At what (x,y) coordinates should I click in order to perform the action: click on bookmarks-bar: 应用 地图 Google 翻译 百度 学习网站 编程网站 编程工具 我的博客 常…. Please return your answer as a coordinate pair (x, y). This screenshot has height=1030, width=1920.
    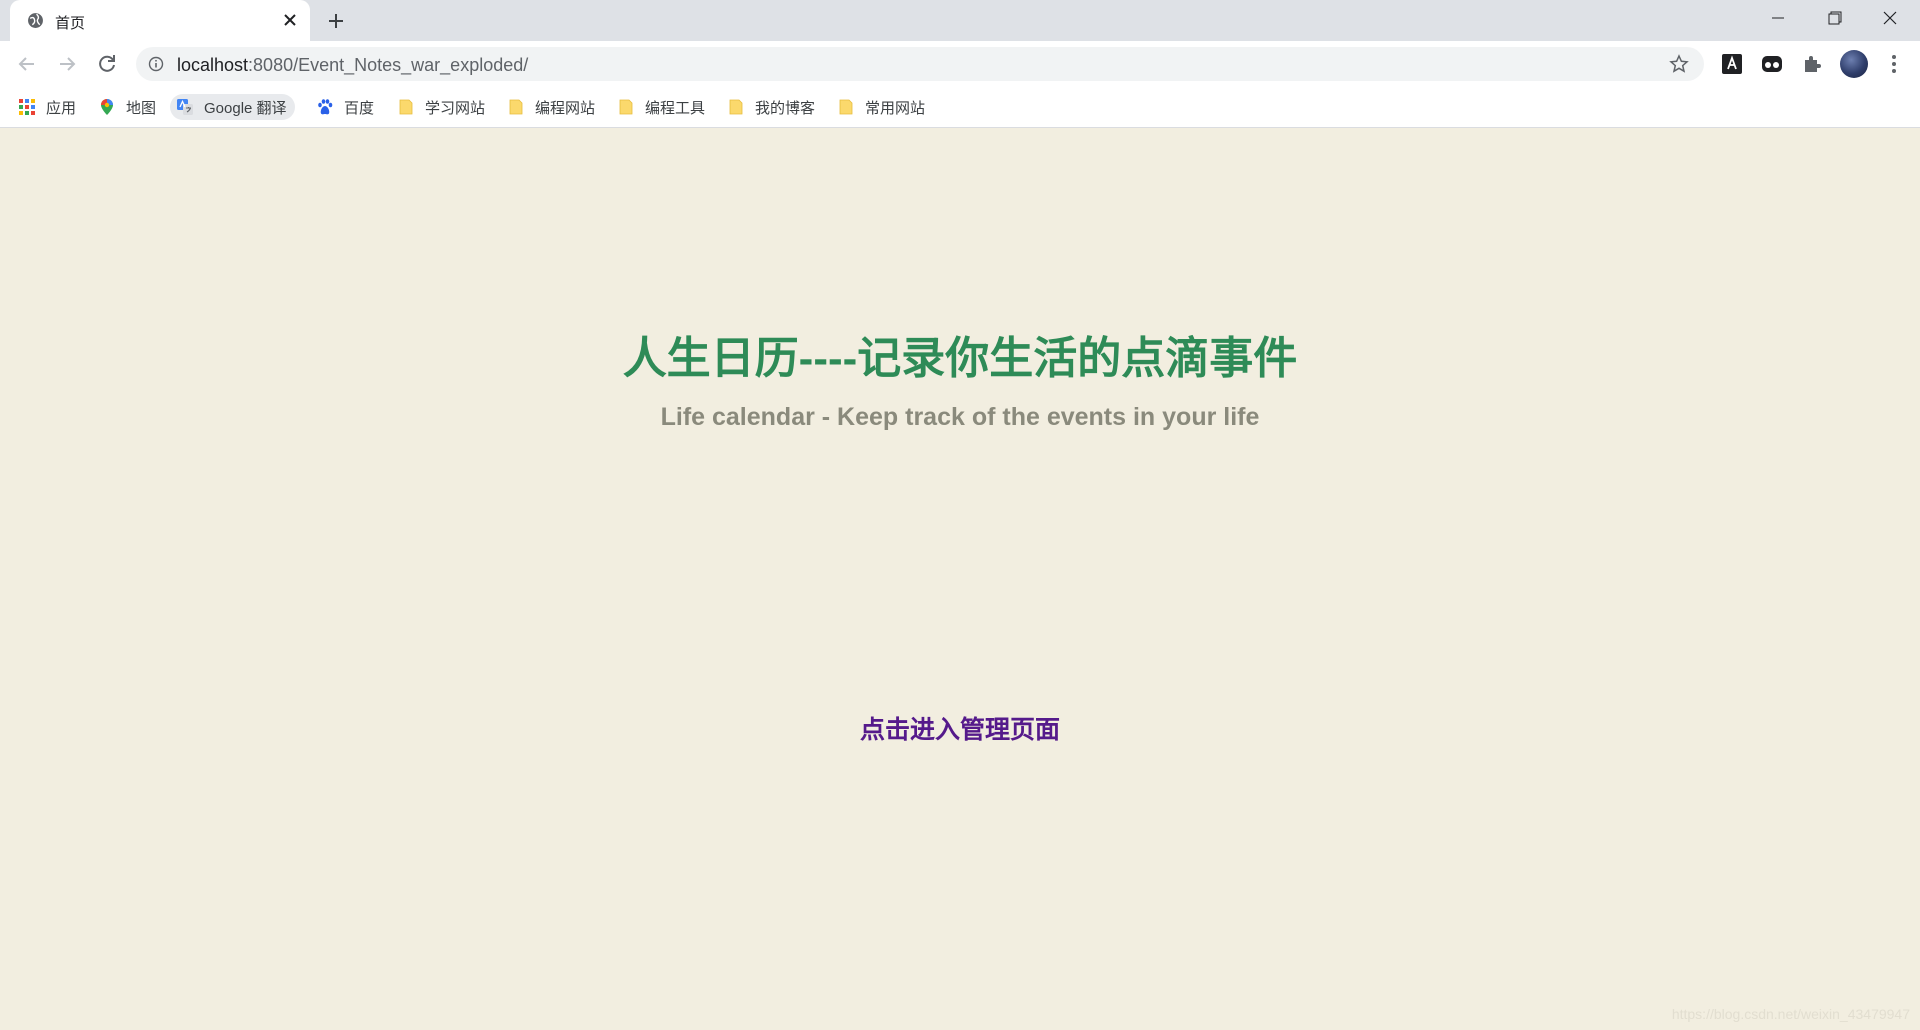
    Looking at the image, I should click on (960, 107).